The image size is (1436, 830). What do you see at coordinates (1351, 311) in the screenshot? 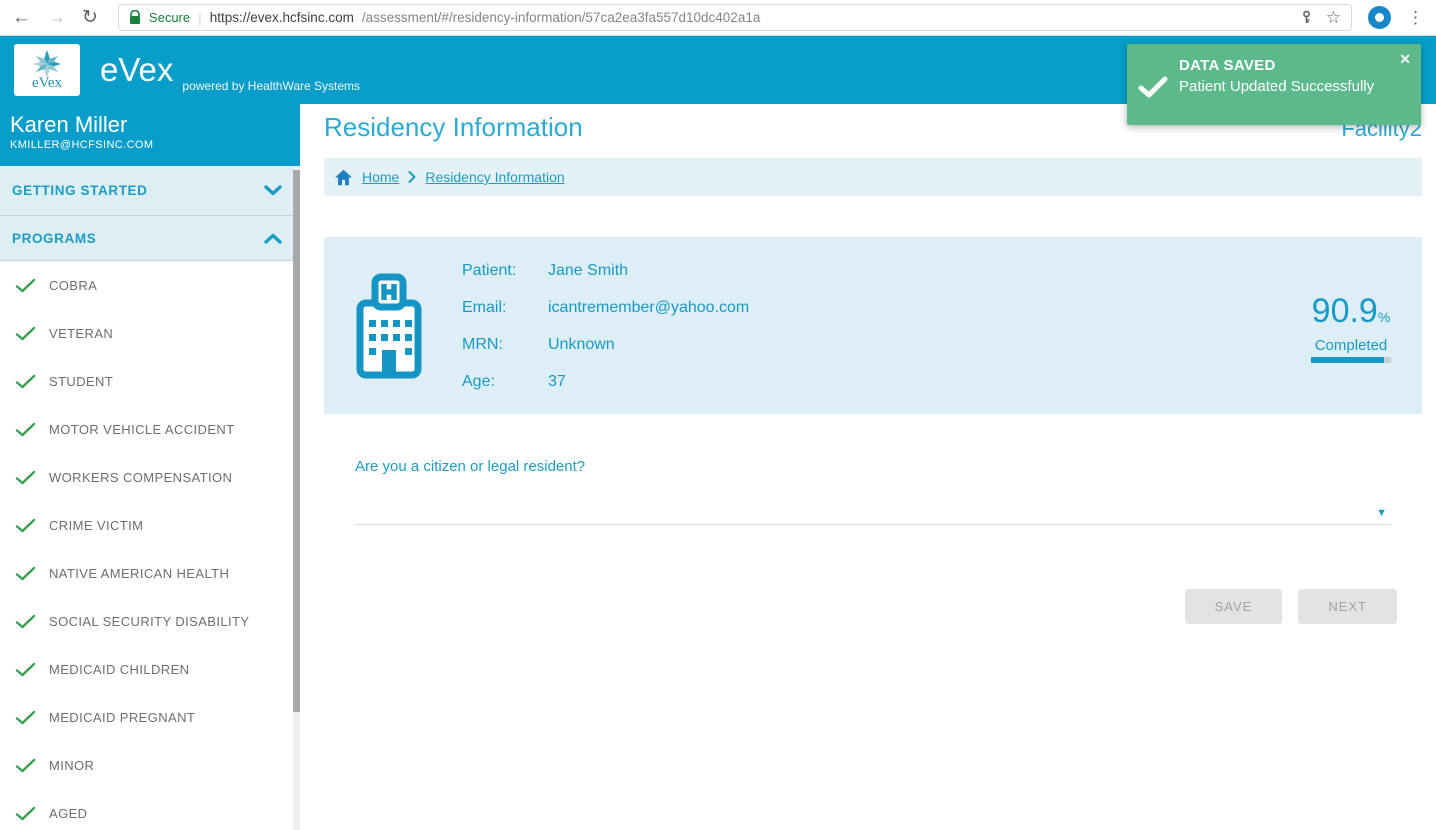
I see `progress-percent: 90.9%` at bounding box center [1351, 311].